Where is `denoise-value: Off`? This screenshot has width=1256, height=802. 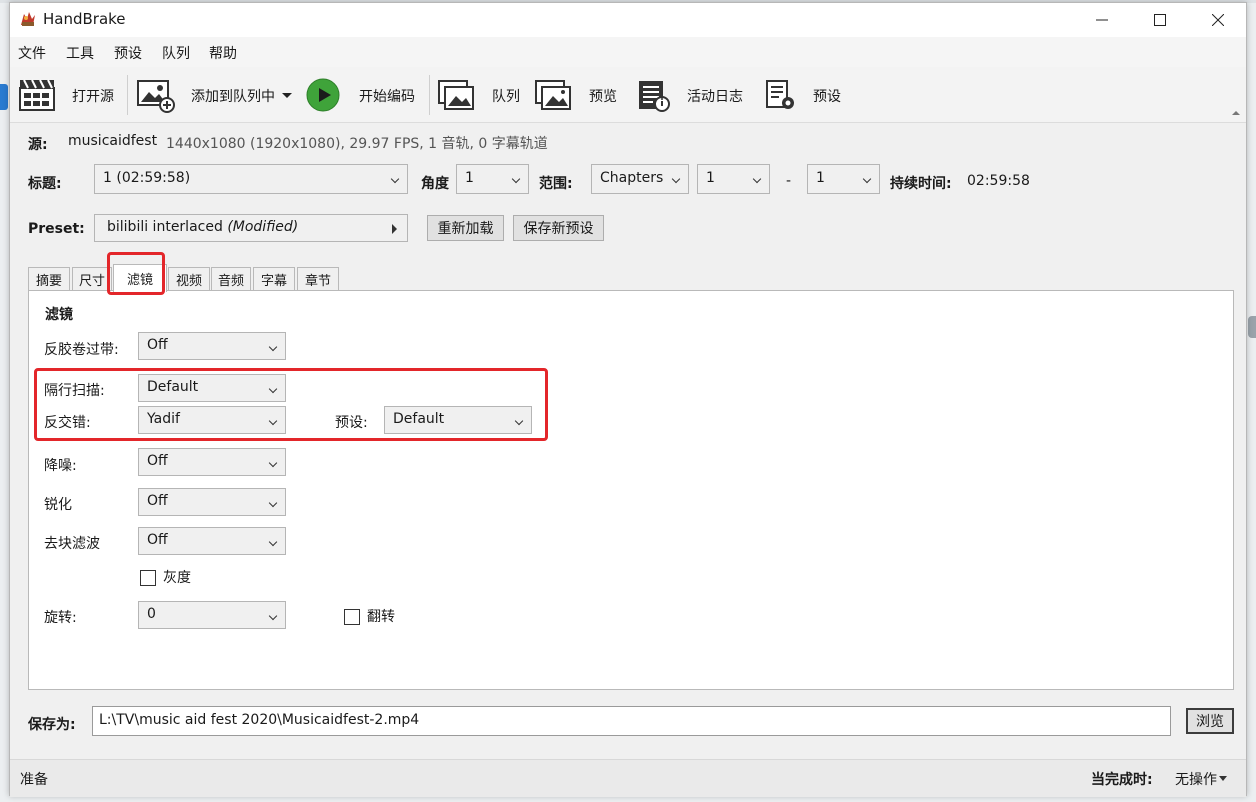 denoise-value: Off is located at coordinates (157, 461).